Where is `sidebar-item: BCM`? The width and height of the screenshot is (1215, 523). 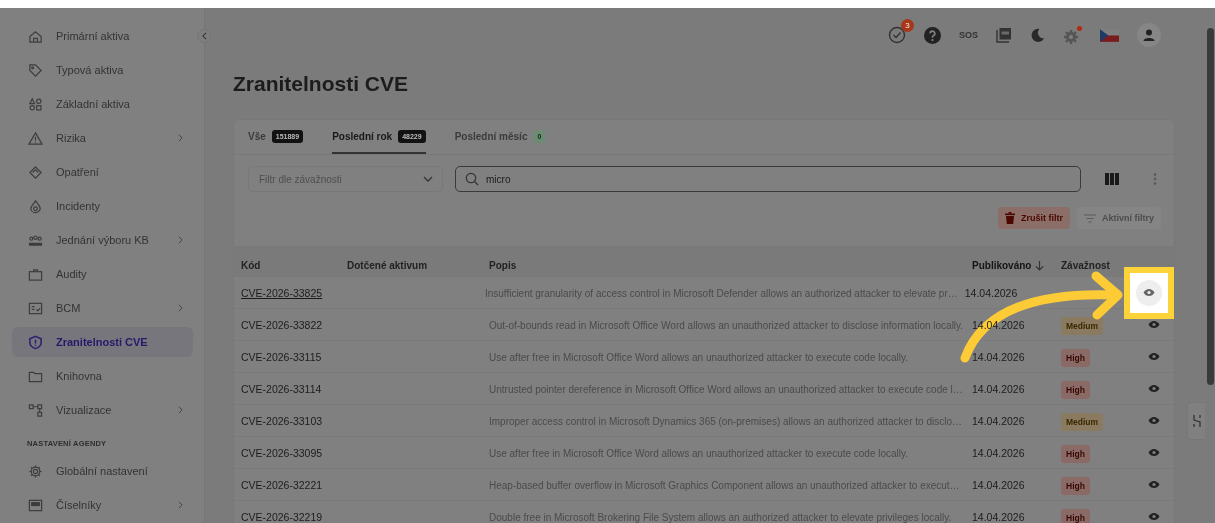
sidebar-item: BCM is located at coordinates (102, 308).